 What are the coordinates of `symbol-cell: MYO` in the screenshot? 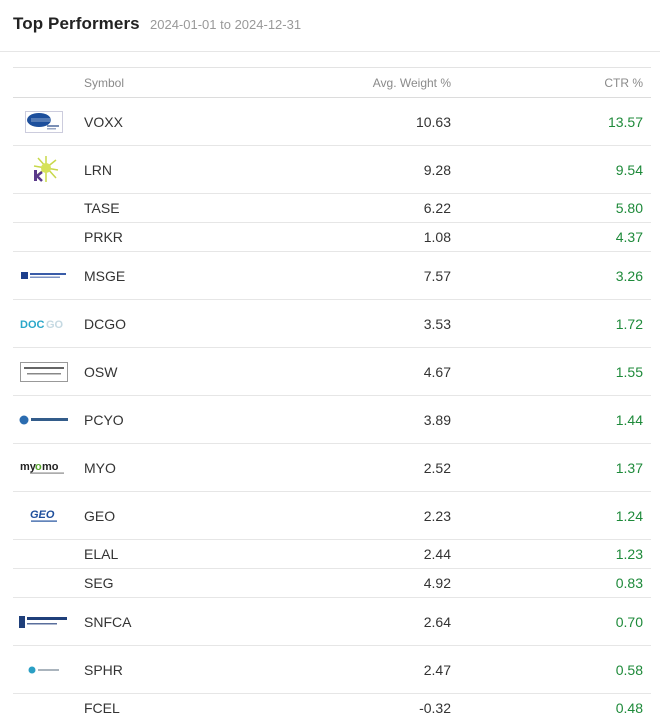 It's located at (100, 468).